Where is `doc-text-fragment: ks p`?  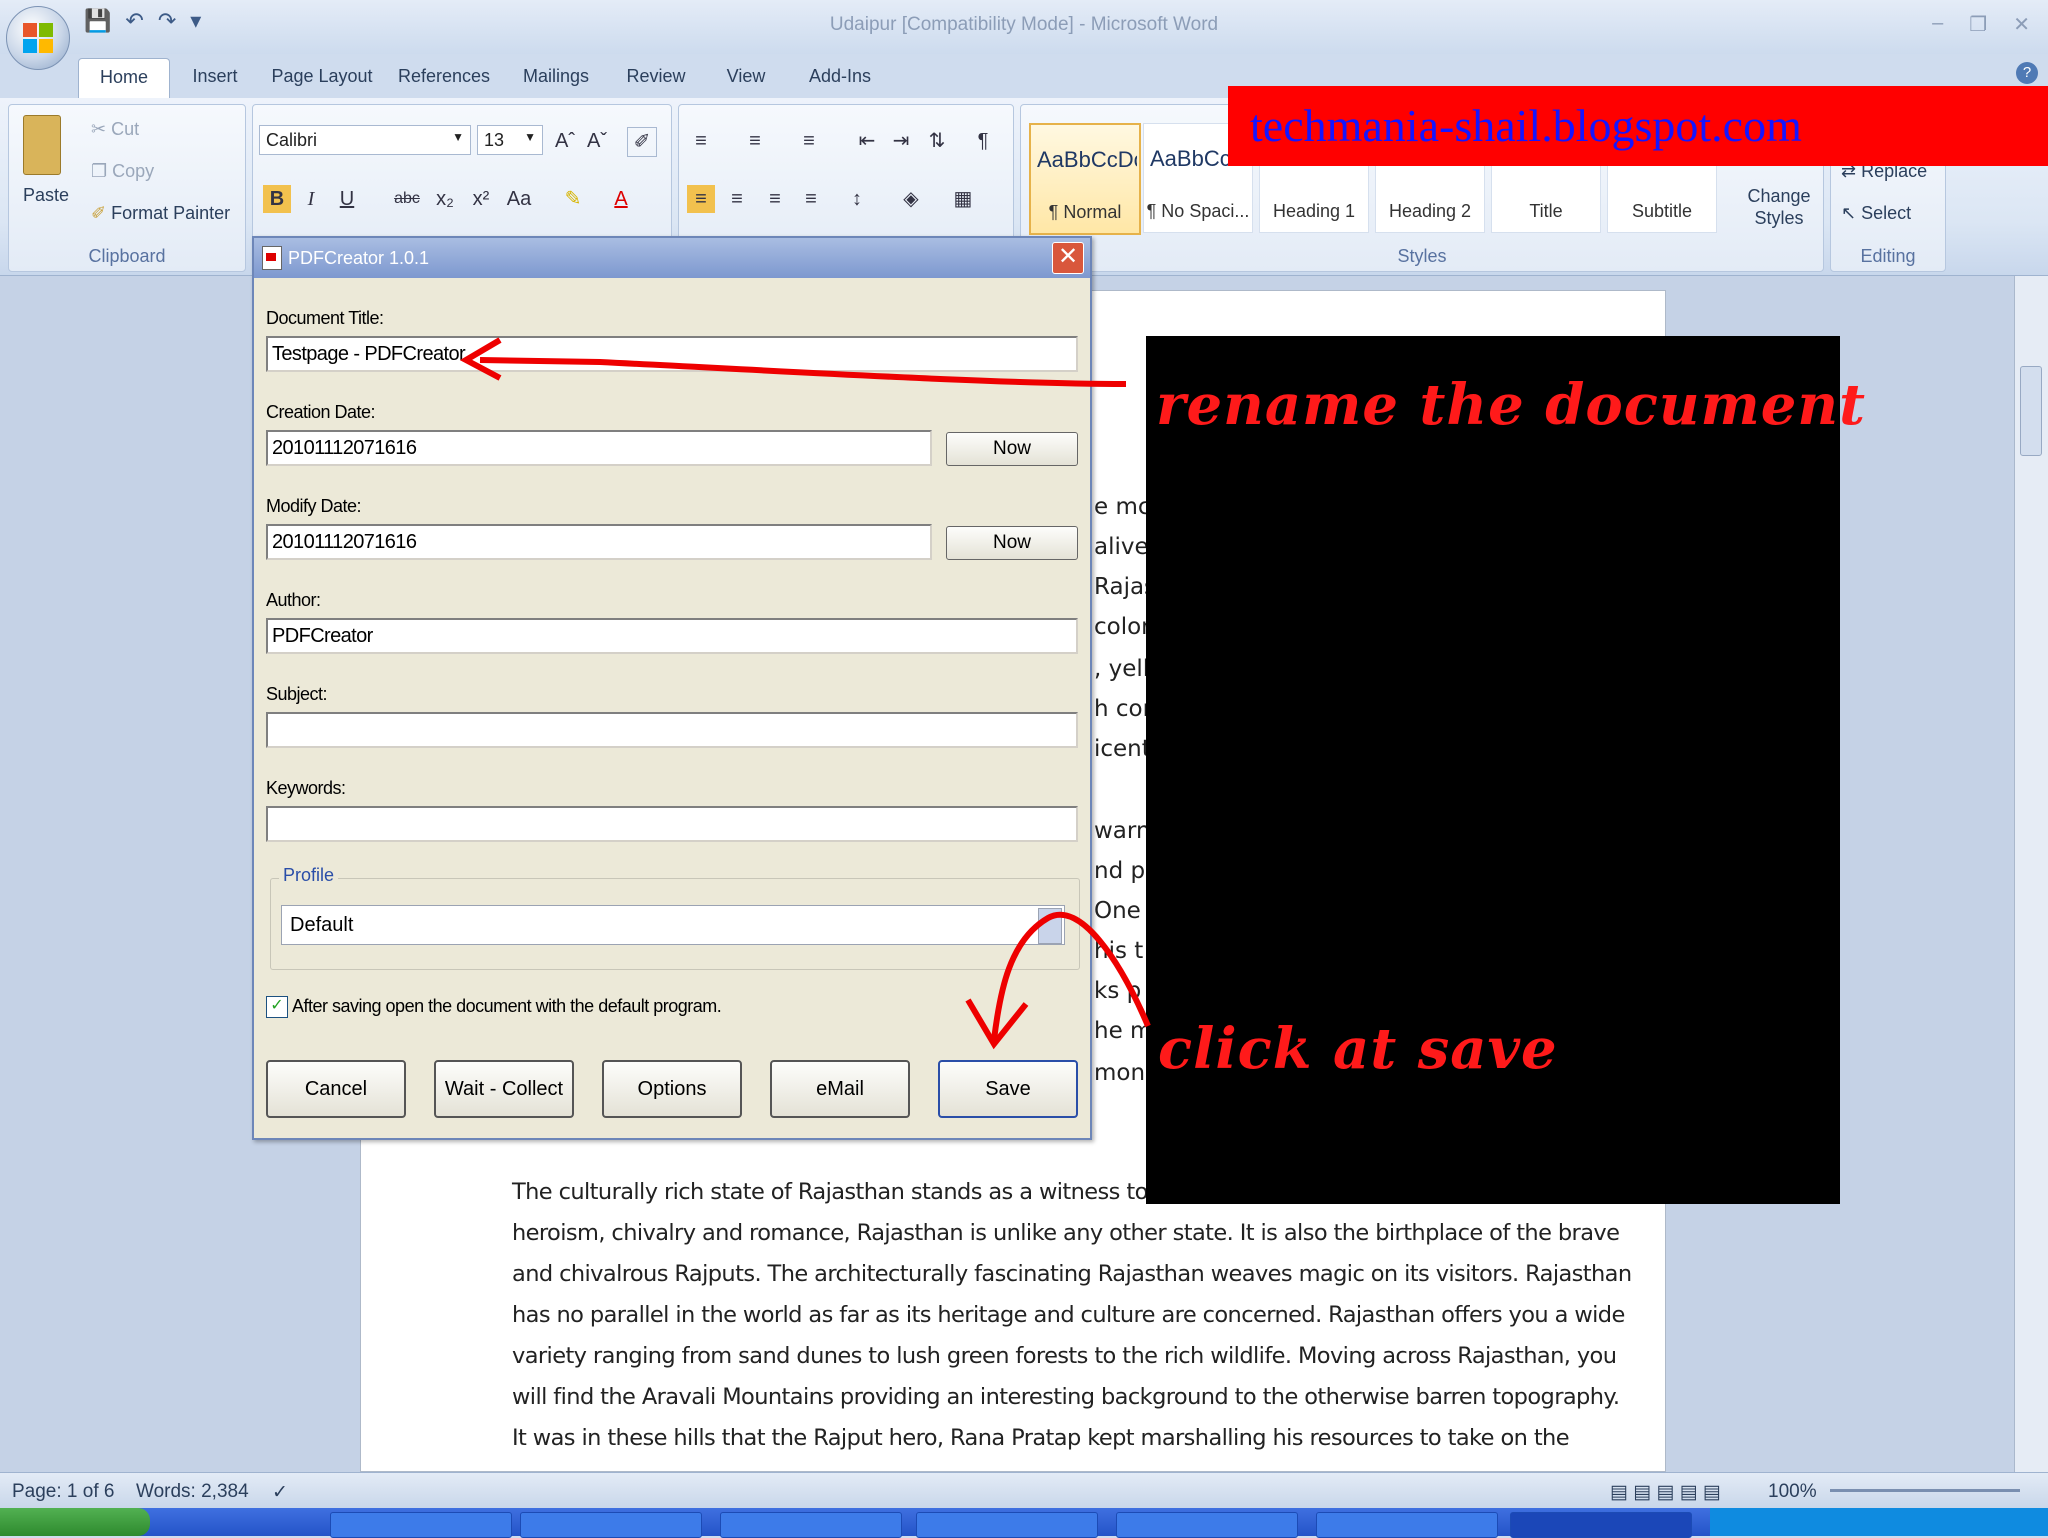
doc-text-fragment: ks p is located at coordinates (1118, 991).